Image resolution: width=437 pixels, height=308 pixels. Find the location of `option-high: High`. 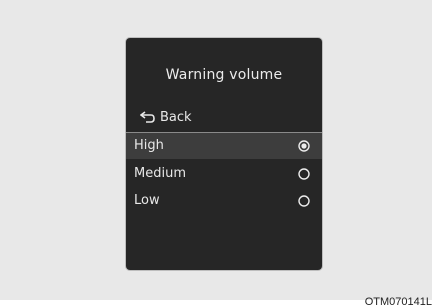

option-high: High is located at coordinates (224, 146).